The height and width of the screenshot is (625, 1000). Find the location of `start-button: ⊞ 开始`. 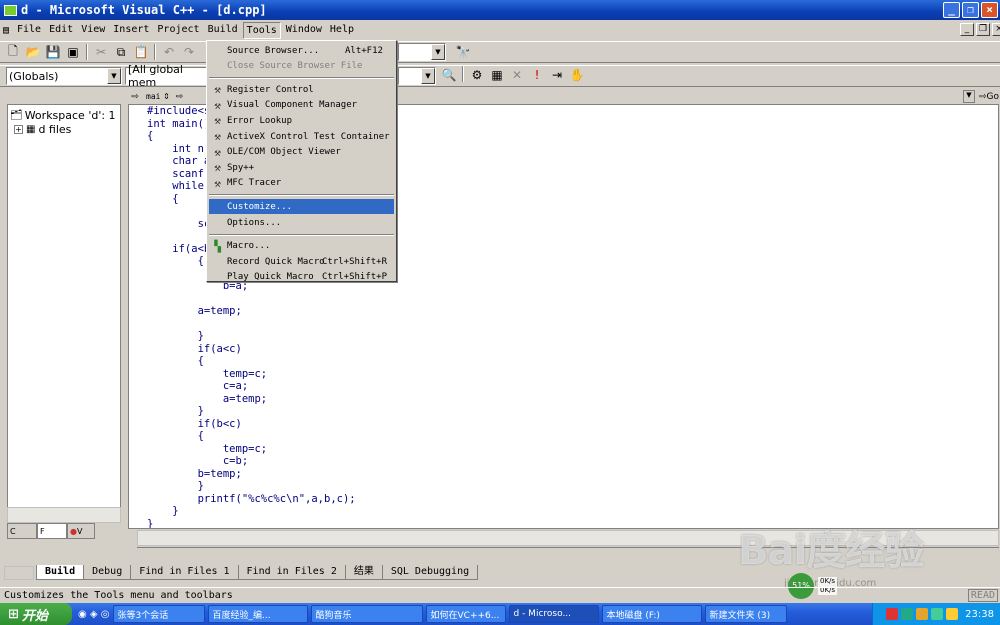

start-button: ⊞ 开始 is located at coordinates (36, 614).